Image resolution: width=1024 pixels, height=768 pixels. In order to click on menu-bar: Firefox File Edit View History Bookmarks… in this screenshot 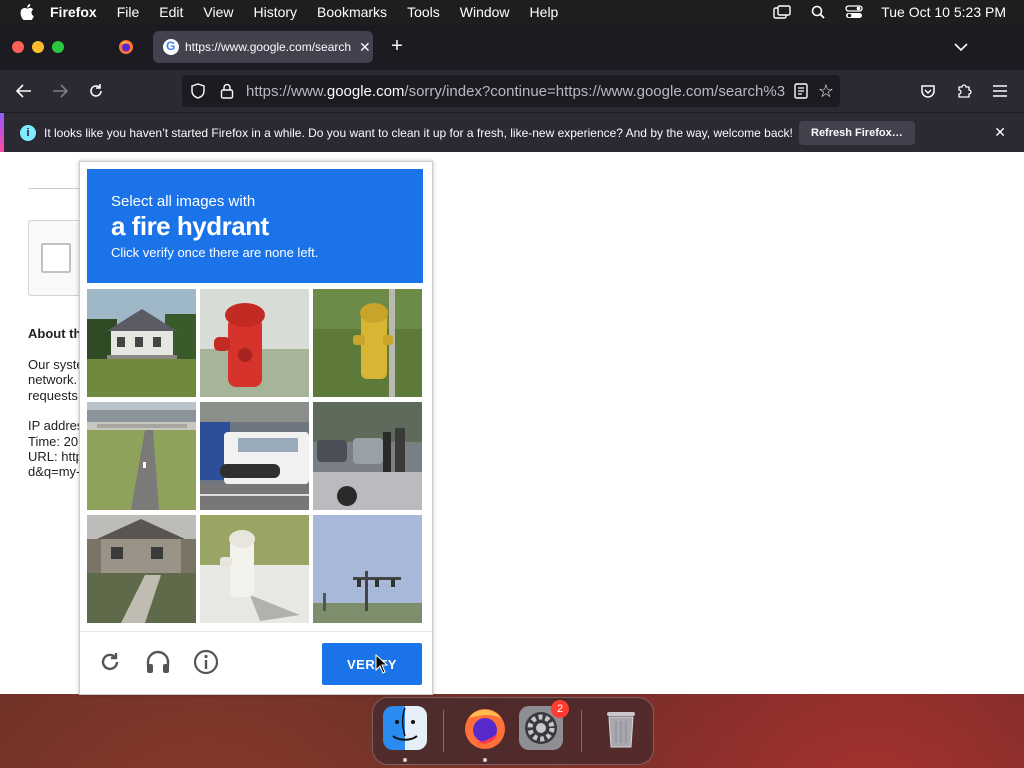, I will do `click(512, 12)`.